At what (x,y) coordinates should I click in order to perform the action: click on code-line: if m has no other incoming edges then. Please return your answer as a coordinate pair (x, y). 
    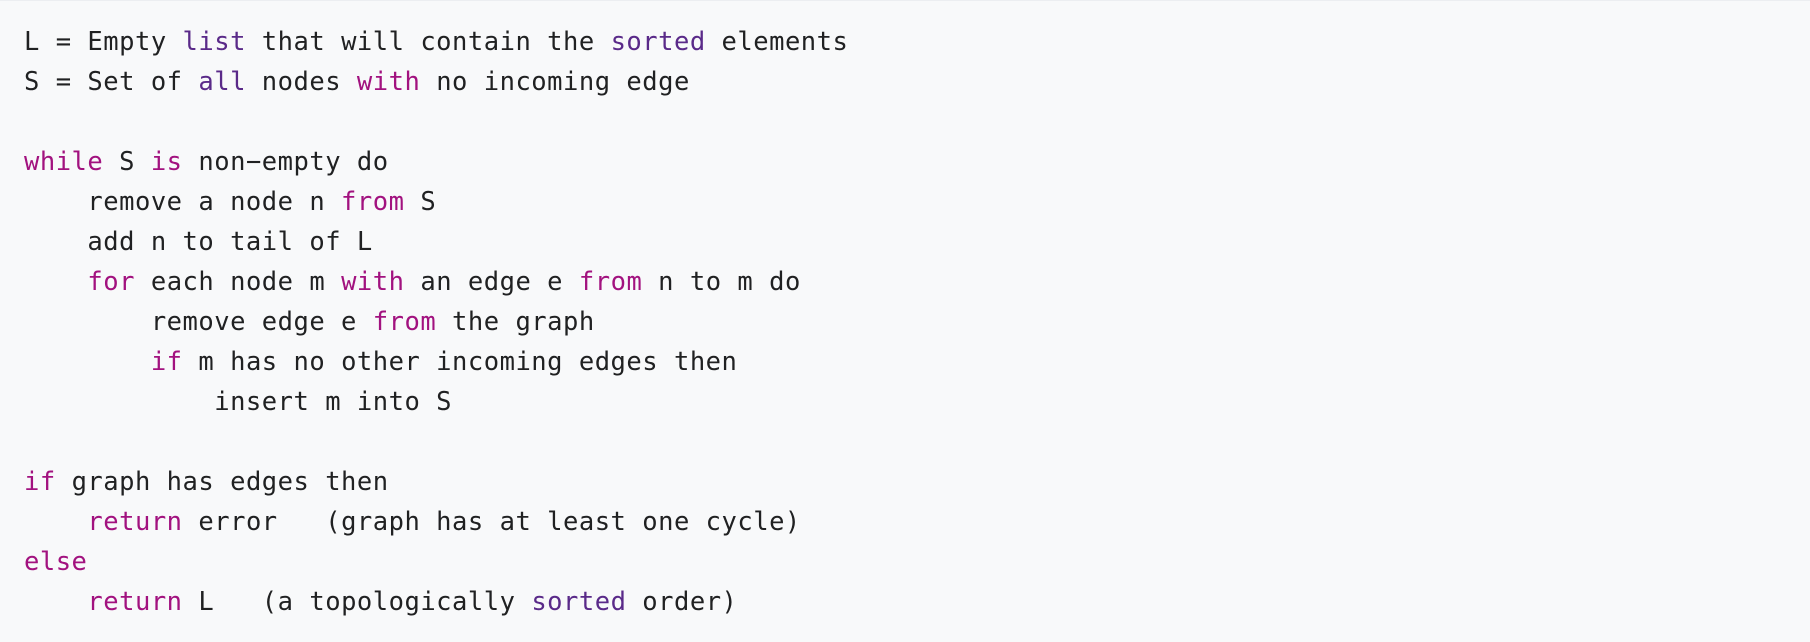
    Looking at the image, I should click on (917, 362).